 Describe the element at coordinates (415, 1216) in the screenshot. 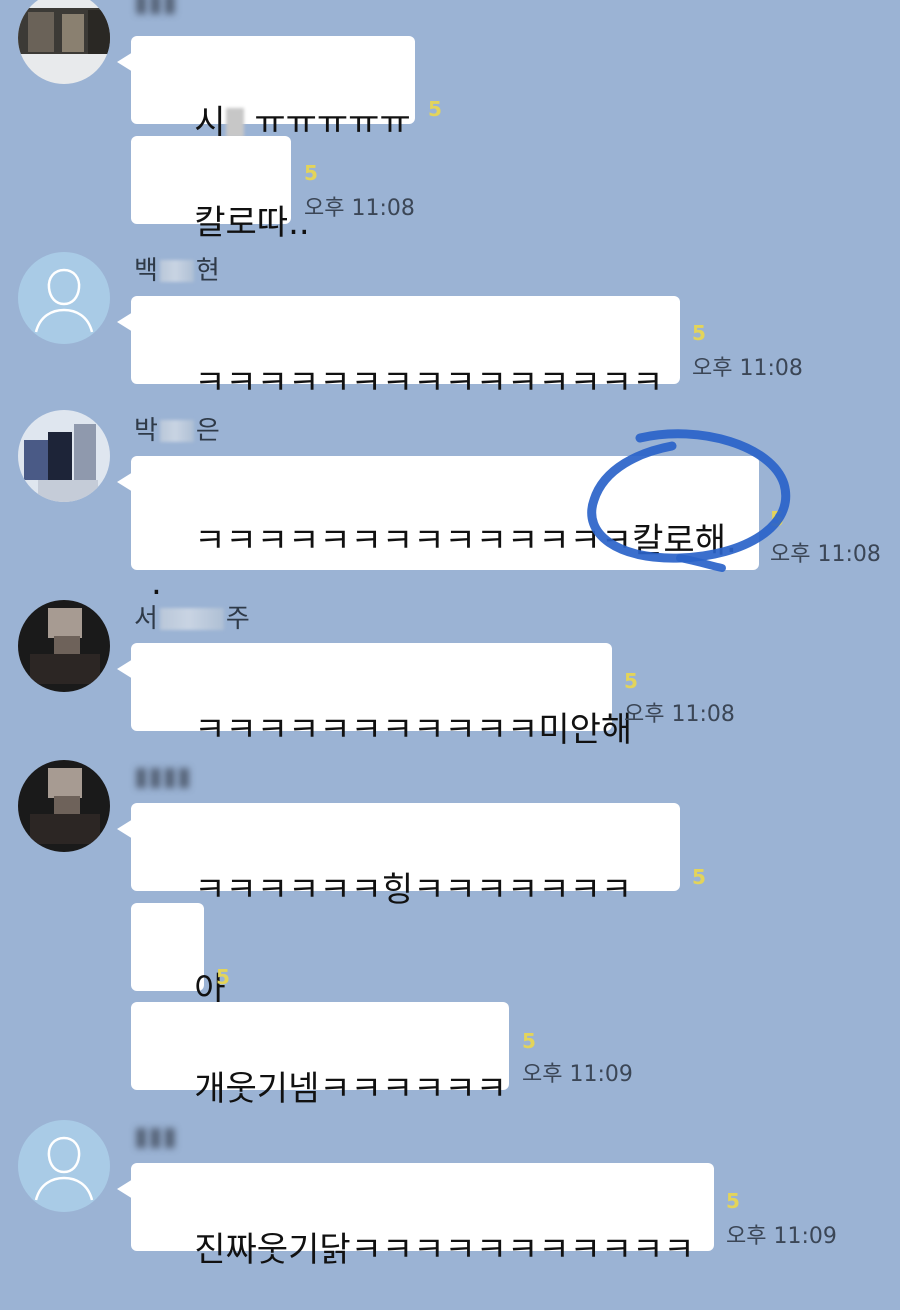

I see `message-bubble: 진짜웃기닭ㅋㅋㅋㅋㅋㅋㅋㅋㅋㅋㅋ` at that location.